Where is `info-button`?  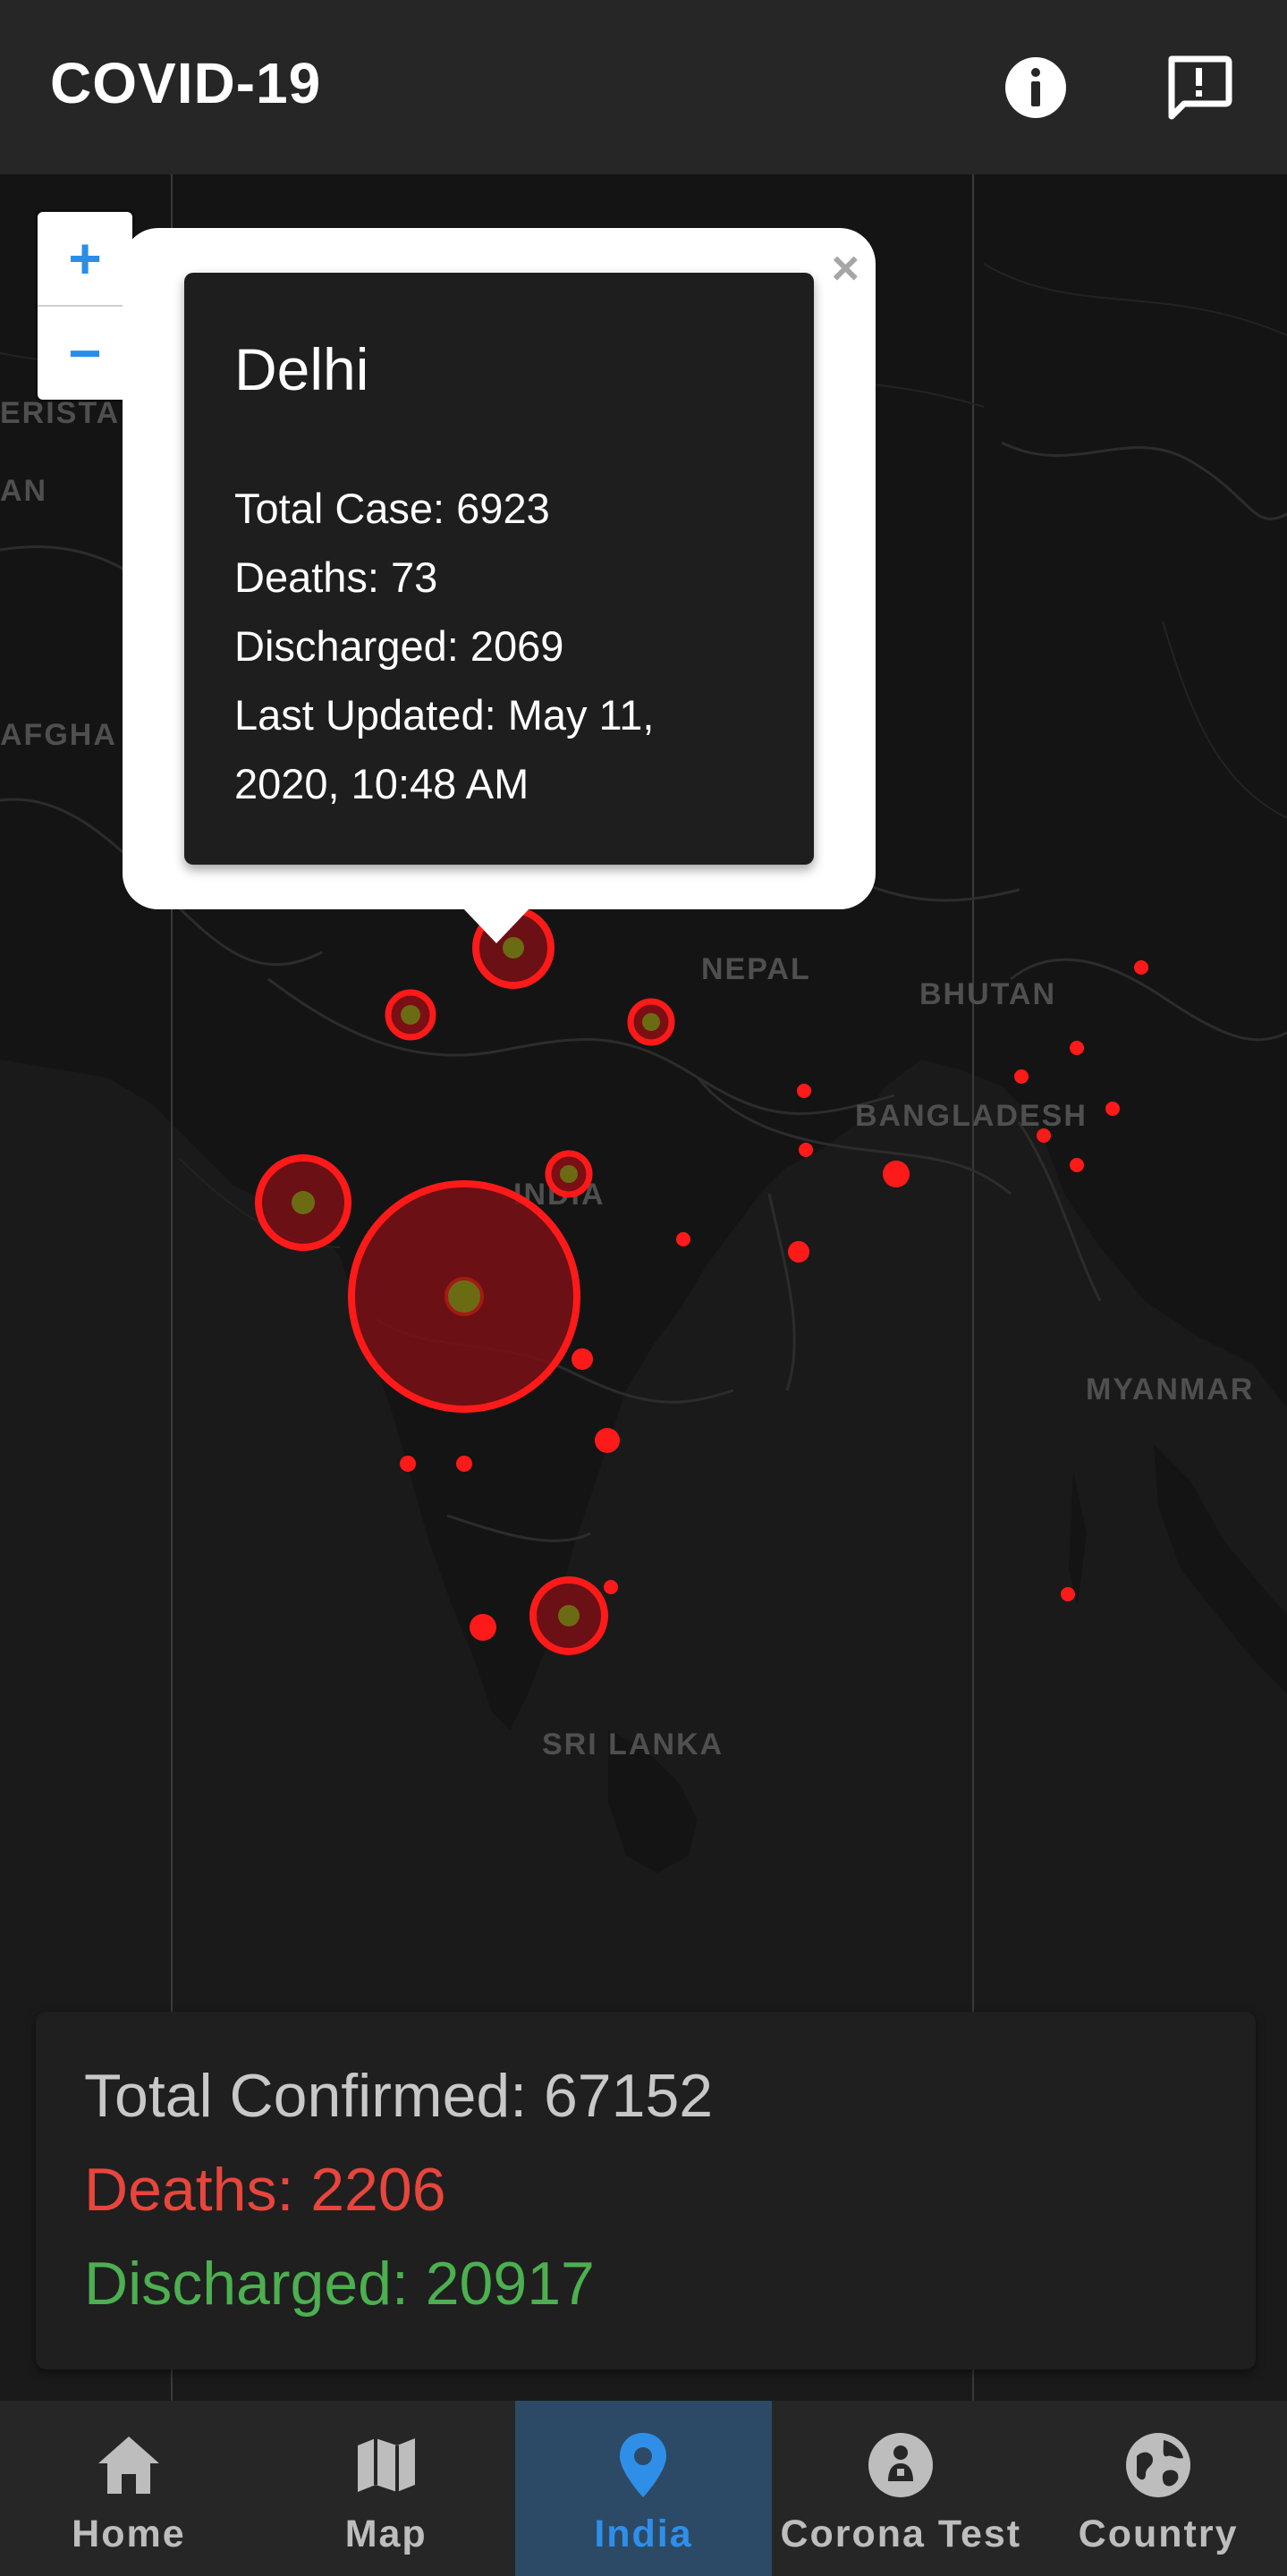 info-button is located at coordinates (1035, 87).